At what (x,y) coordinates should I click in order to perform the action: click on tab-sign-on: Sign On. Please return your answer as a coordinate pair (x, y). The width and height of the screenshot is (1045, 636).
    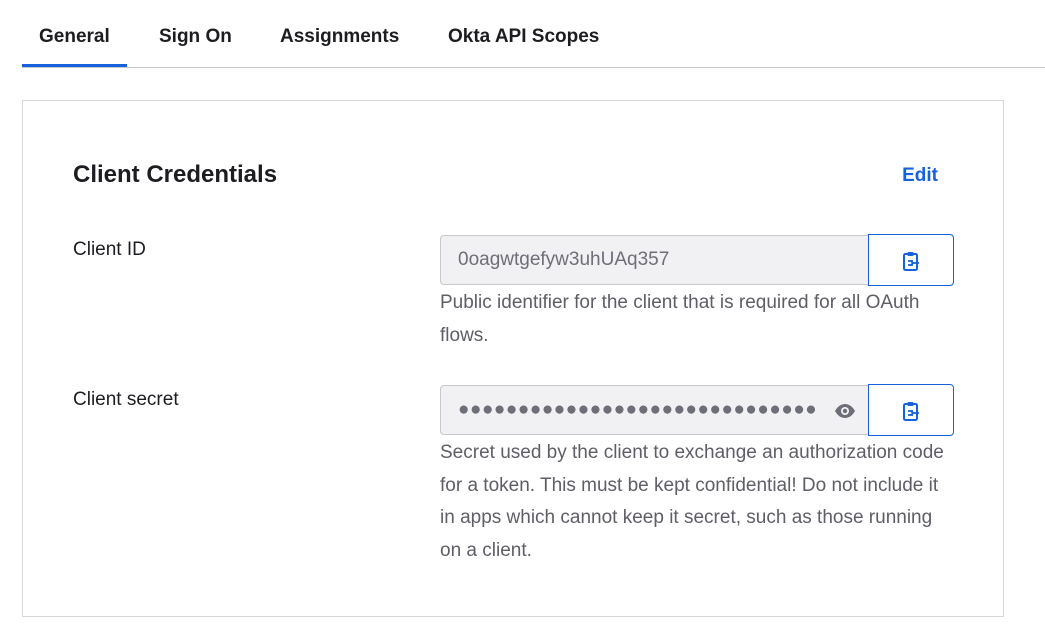
    Looking at the image, I should click on (195, 37).